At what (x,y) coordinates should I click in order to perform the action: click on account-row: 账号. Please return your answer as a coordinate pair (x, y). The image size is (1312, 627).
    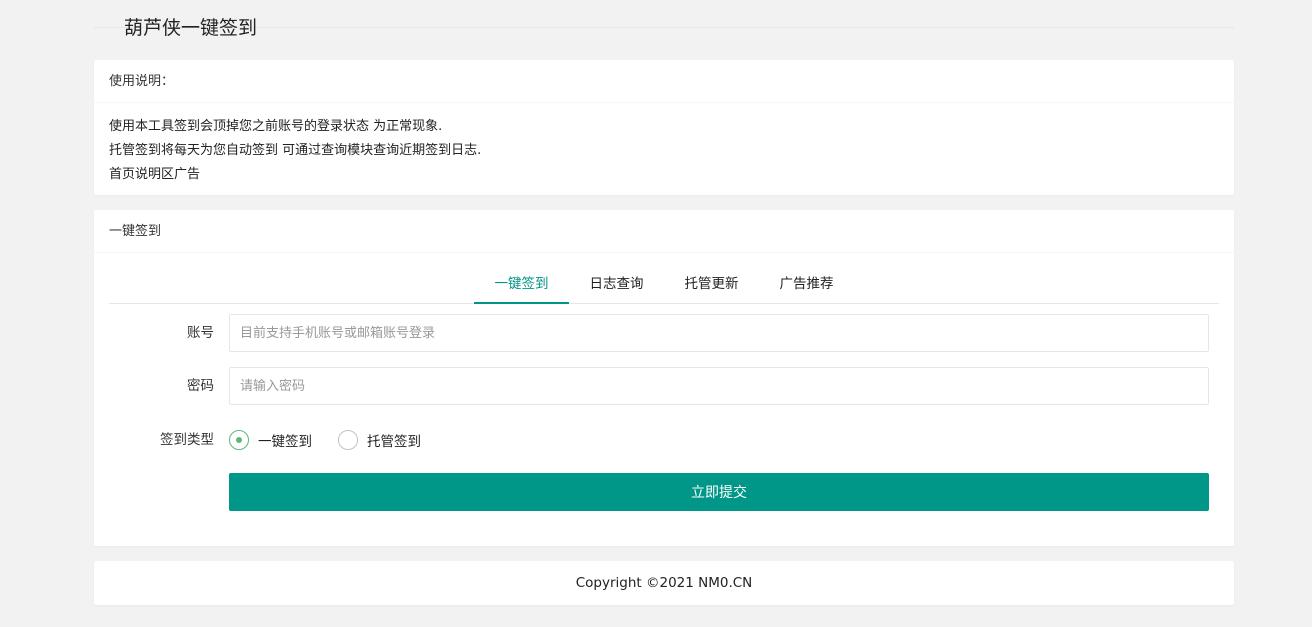
    Looking at the image, I should click on (659, 333).